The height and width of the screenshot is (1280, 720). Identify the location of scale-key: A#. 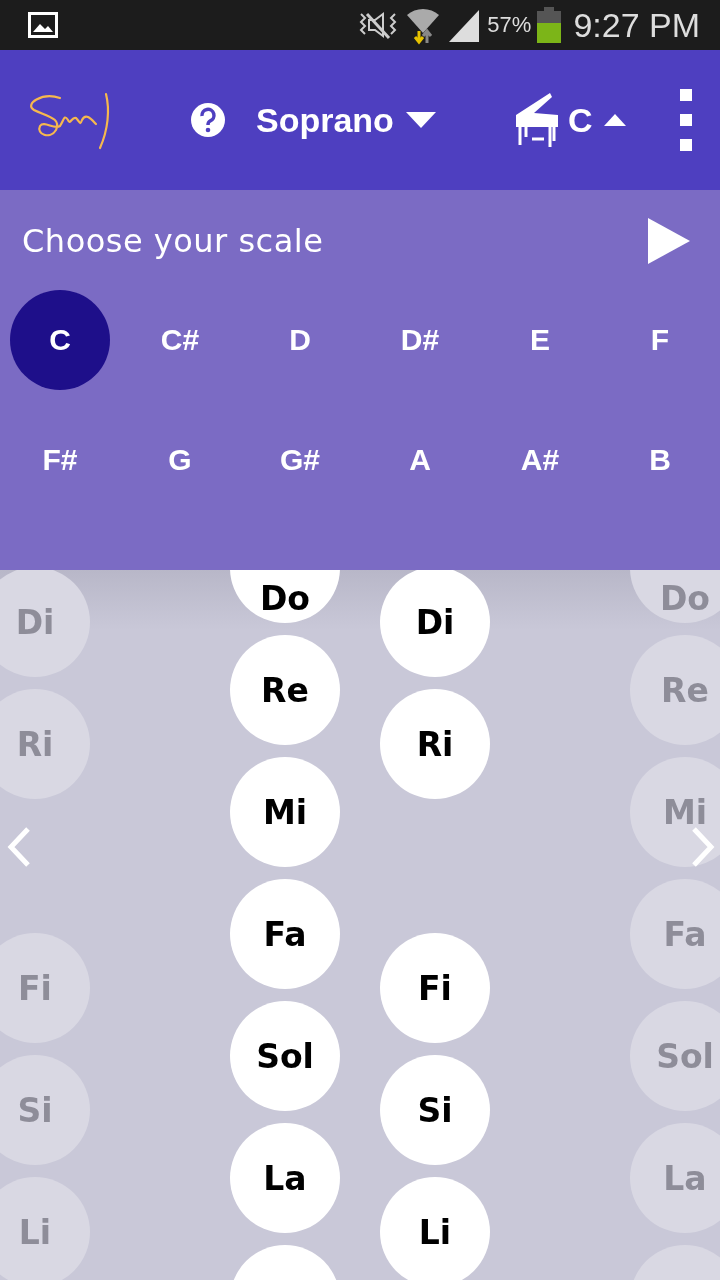
(540, 460).